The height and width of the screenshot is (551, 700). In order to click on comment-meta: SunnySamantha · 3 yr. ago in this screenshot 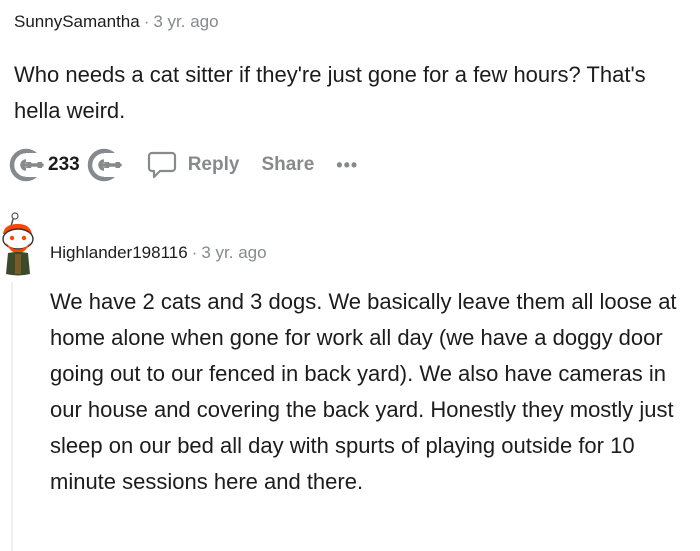, I will do `click(116, 22)`.